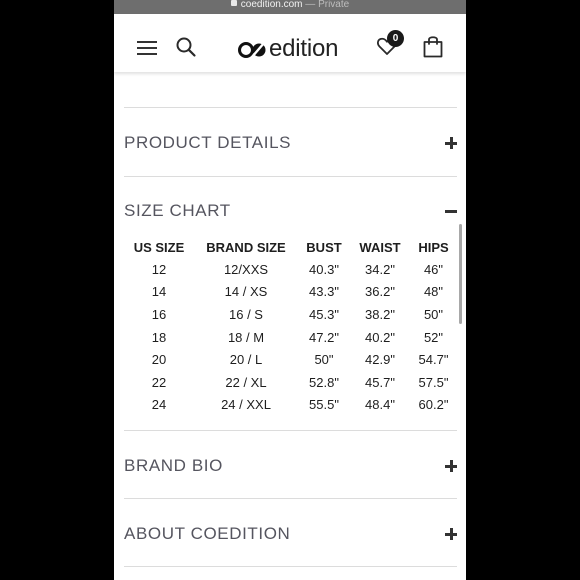  What do you see at coordinates (246, 360) in the screenshot?
I see `table-cell: 20 / L` at bounding box center [246, 360].